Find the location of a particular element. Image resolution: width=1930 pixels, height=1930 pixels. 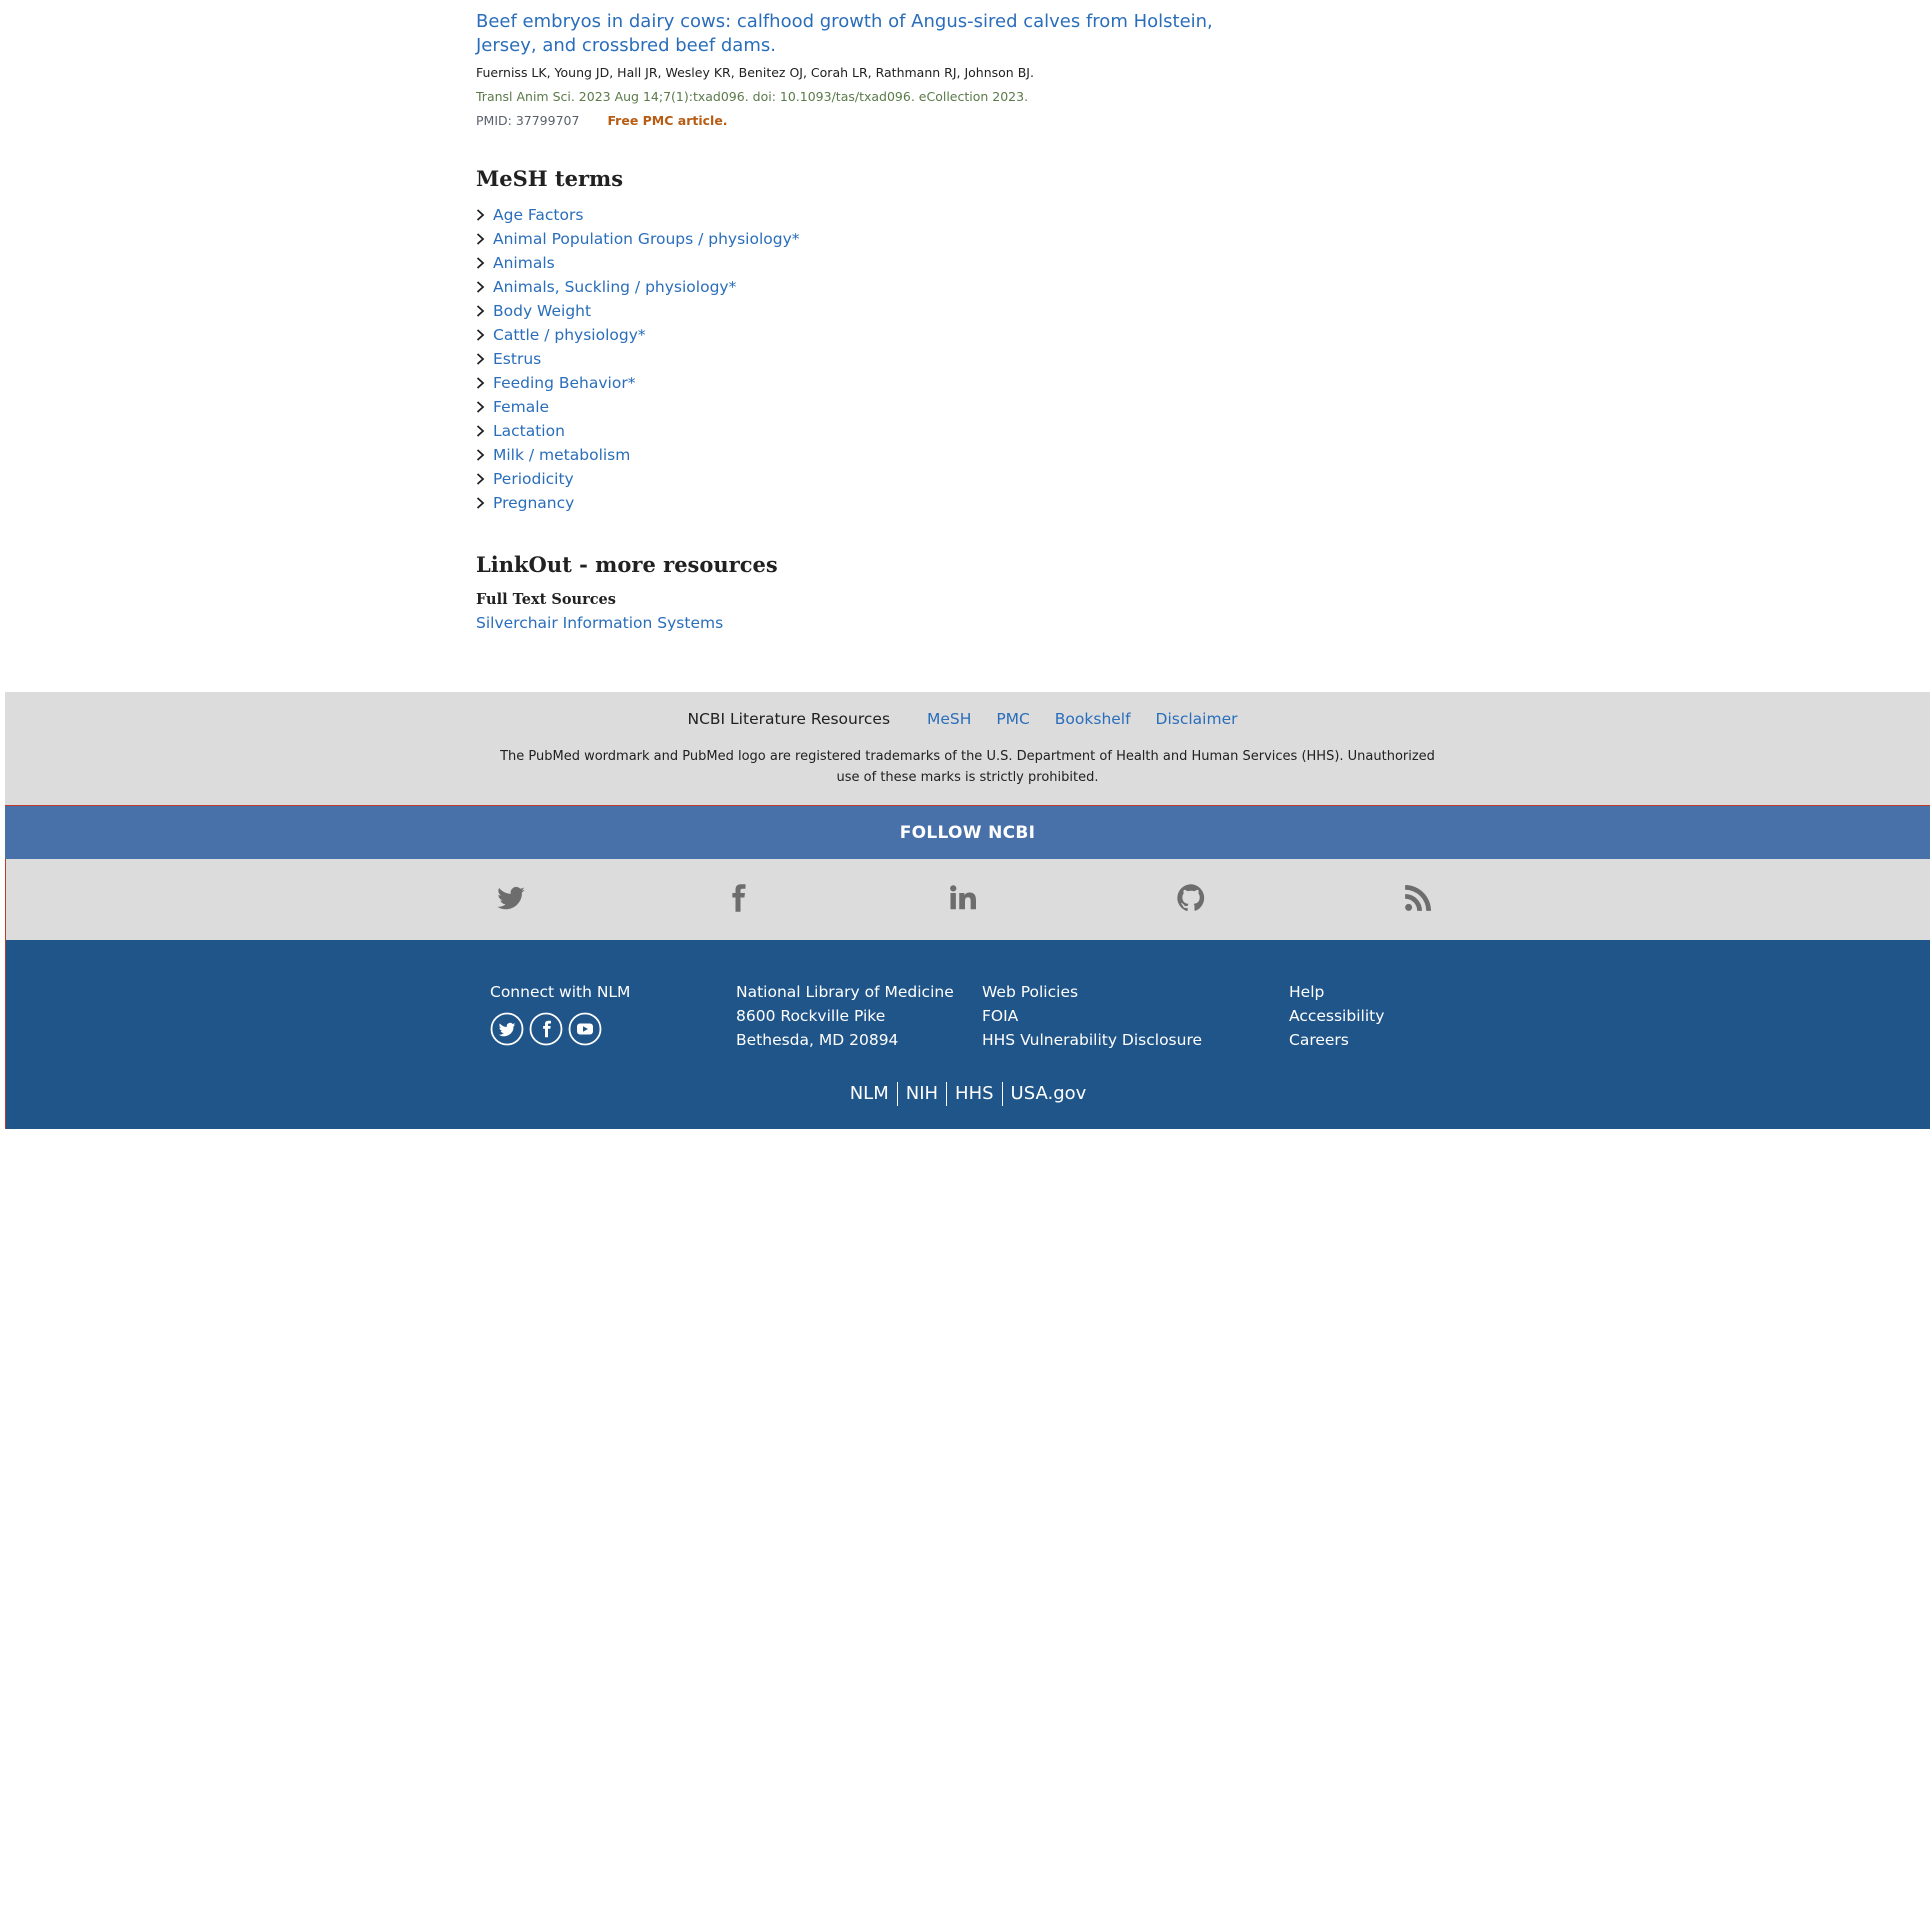

mesh-term-link: Age Factors is located at coordinates (538, 215).